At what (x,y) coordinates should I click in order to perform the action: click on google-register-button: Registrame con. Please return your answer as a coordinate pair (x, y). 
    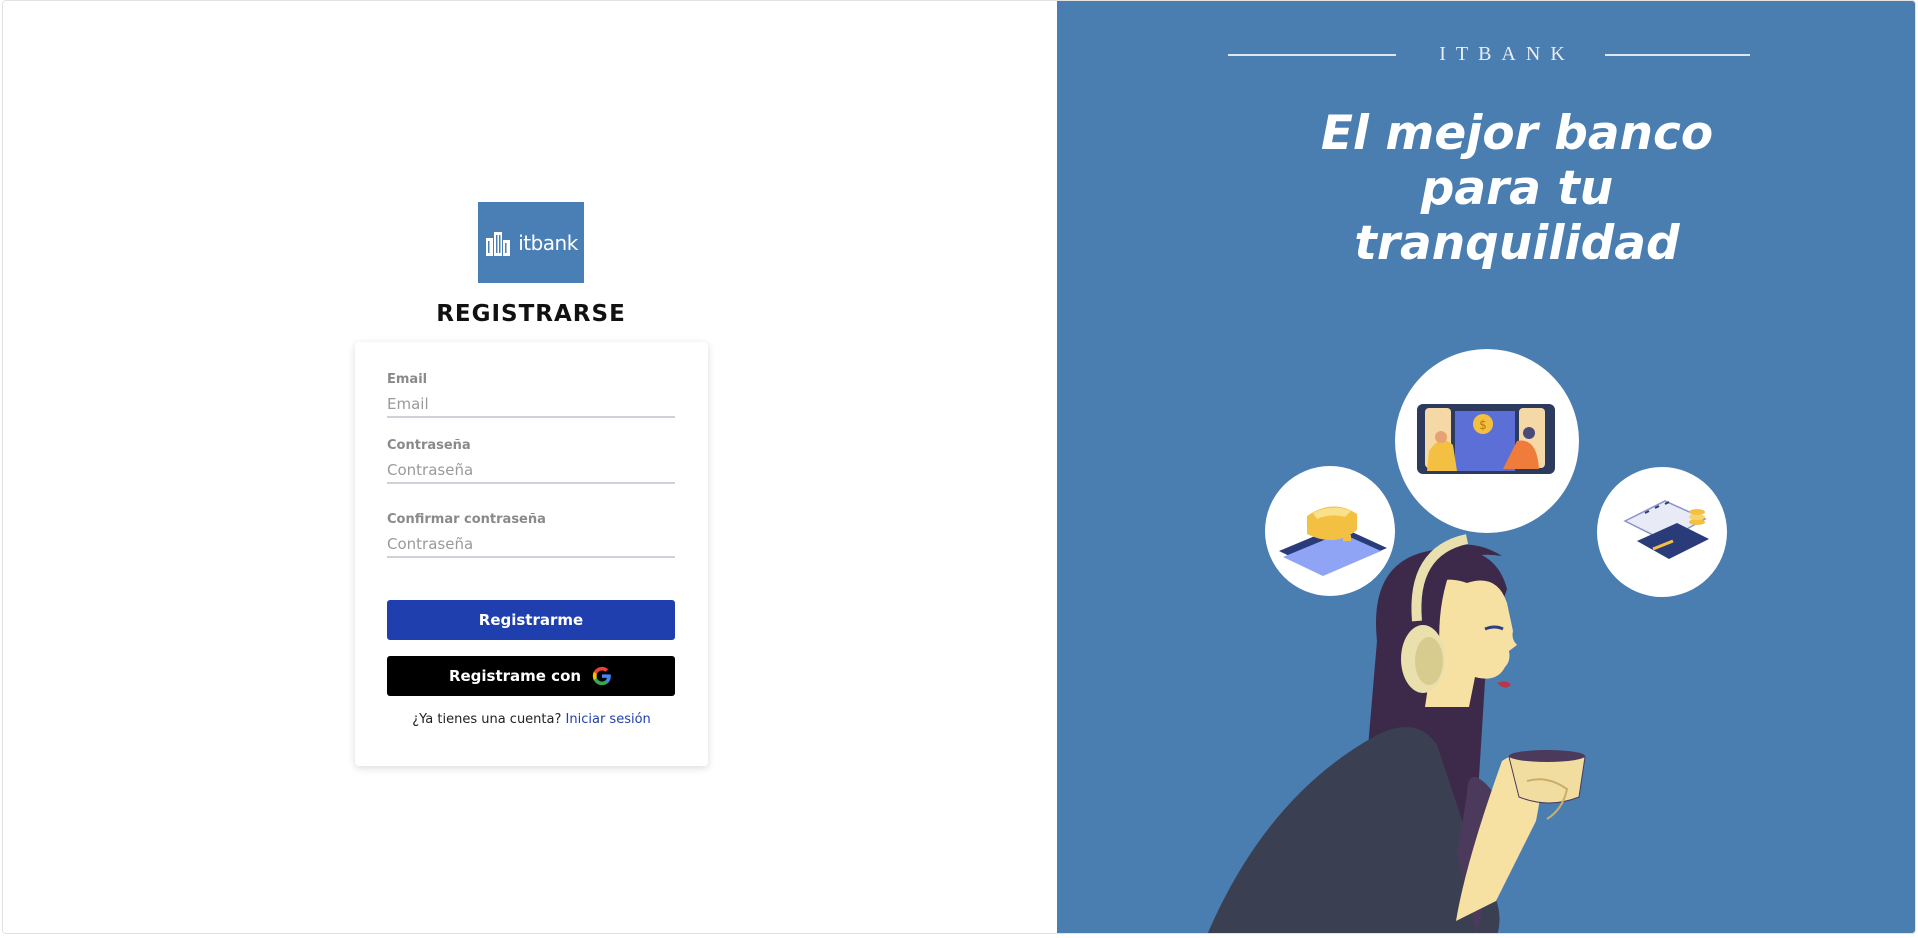
    Looking at the image, I should click on (531, 676).